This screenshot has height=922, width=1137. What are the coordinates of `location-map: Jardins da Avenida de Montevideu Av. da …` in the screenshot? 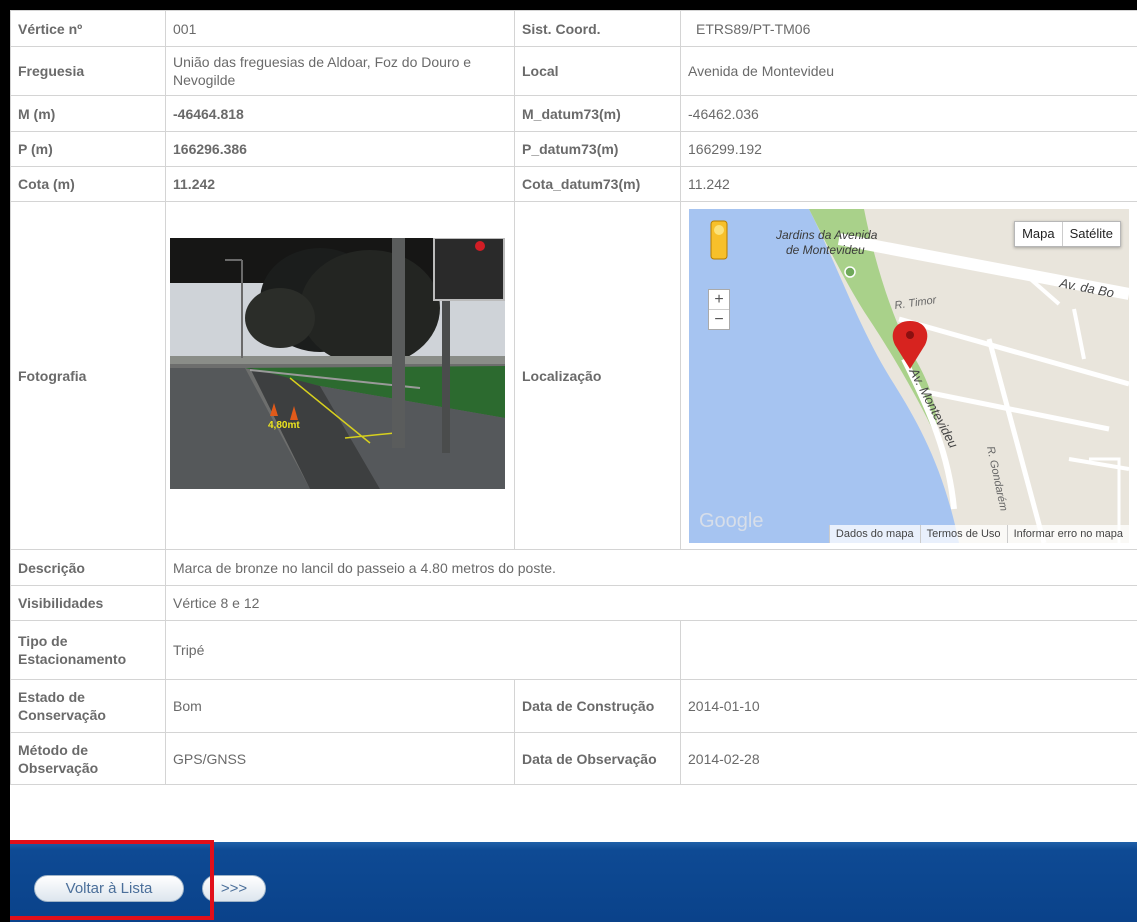 It's located at (909, 376).